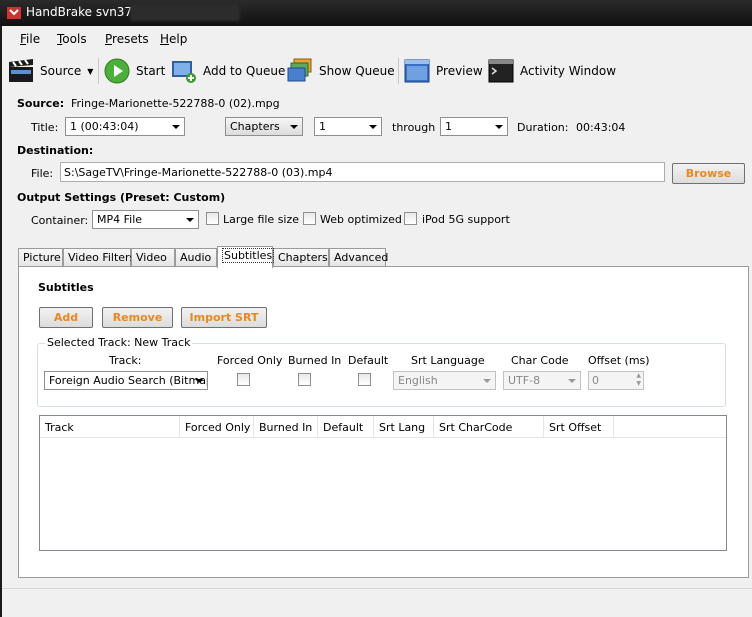 The image size is (752, 617). What do you see at coordinates (66, 287) in the screenshot?
I see `subtitles-heading: Subtitles` at bounding box center [66, 287].